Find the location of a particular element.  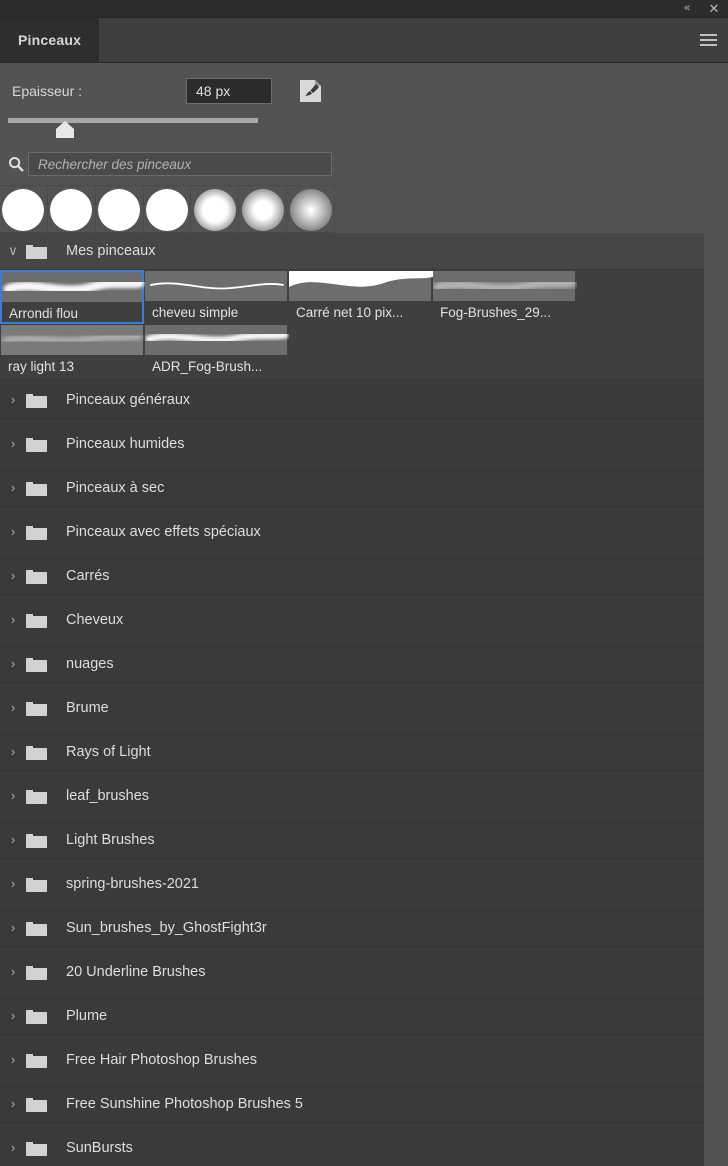

brush-tile: ray light 13 is located at coordinates (72, 351).